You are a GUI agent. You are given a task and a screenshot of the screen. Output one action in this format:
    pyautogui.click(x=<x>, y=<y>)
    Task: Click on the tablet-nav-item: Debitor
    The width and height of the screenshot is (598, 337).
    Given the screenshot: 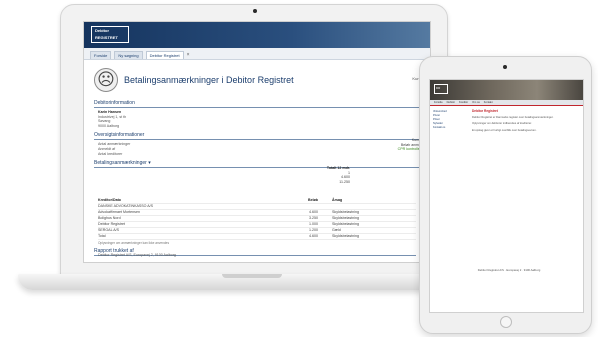 What is the action you would take?
    pyautogui.click(x=451, y=102)
    